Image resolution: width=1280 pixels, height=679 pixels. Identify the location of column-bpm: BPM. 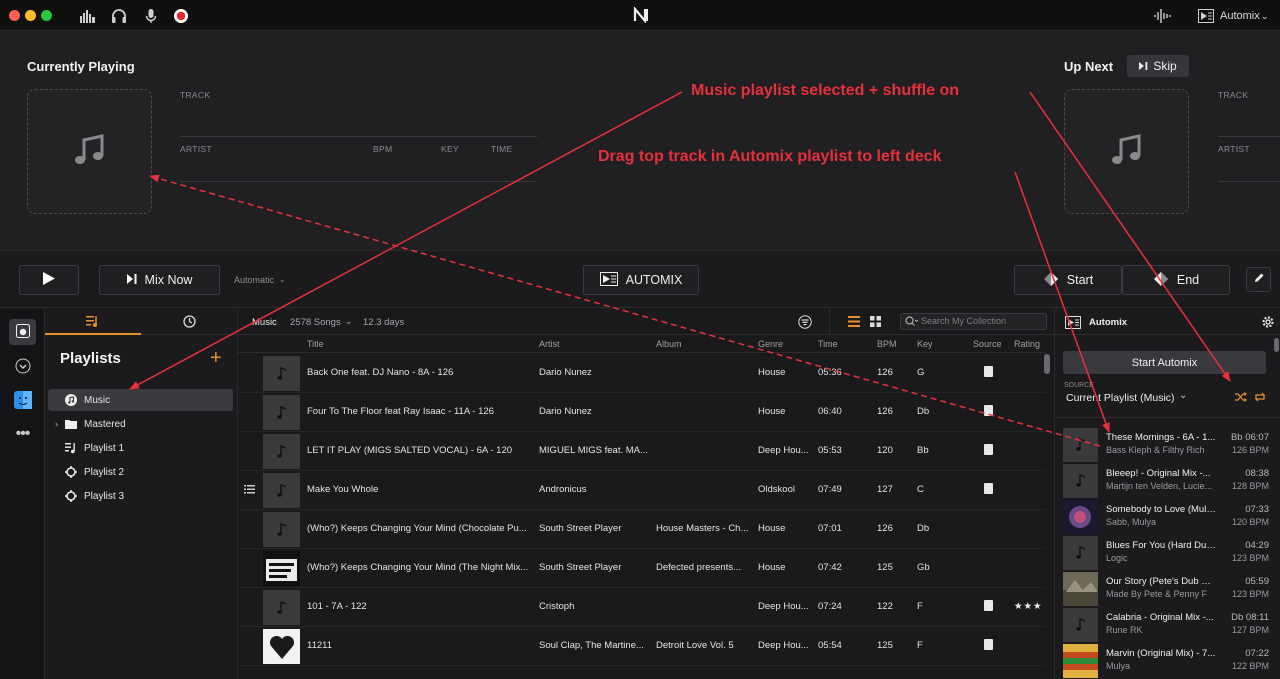
(887, 344).